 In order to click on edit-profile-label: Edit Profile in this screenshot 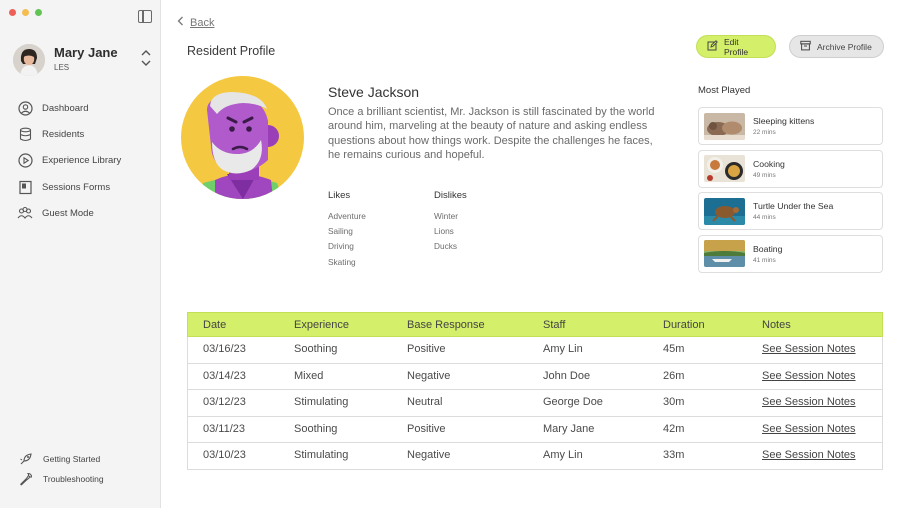, I will do `click(736, 46)`.